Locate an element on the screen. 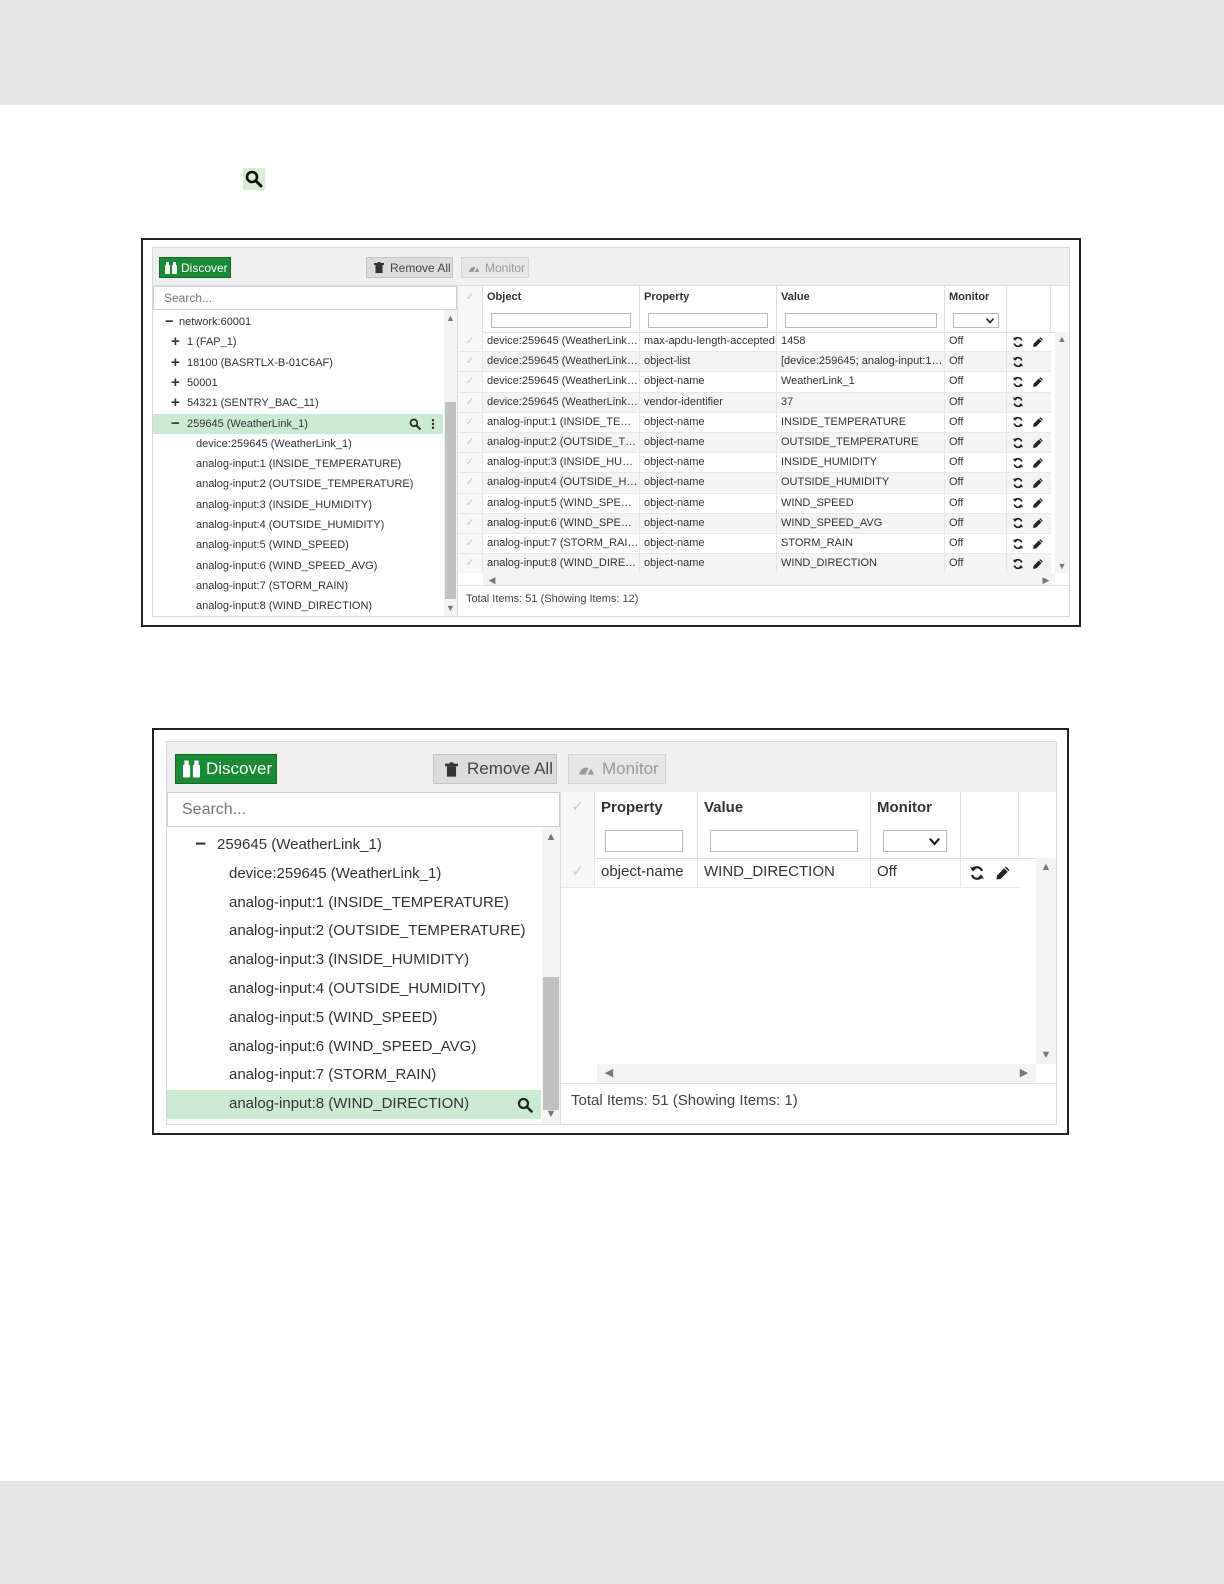 The width and height of the screenshot is (1224, 1584). tree-node: +1 (FAP_1) is located at coordinates (298, 342).